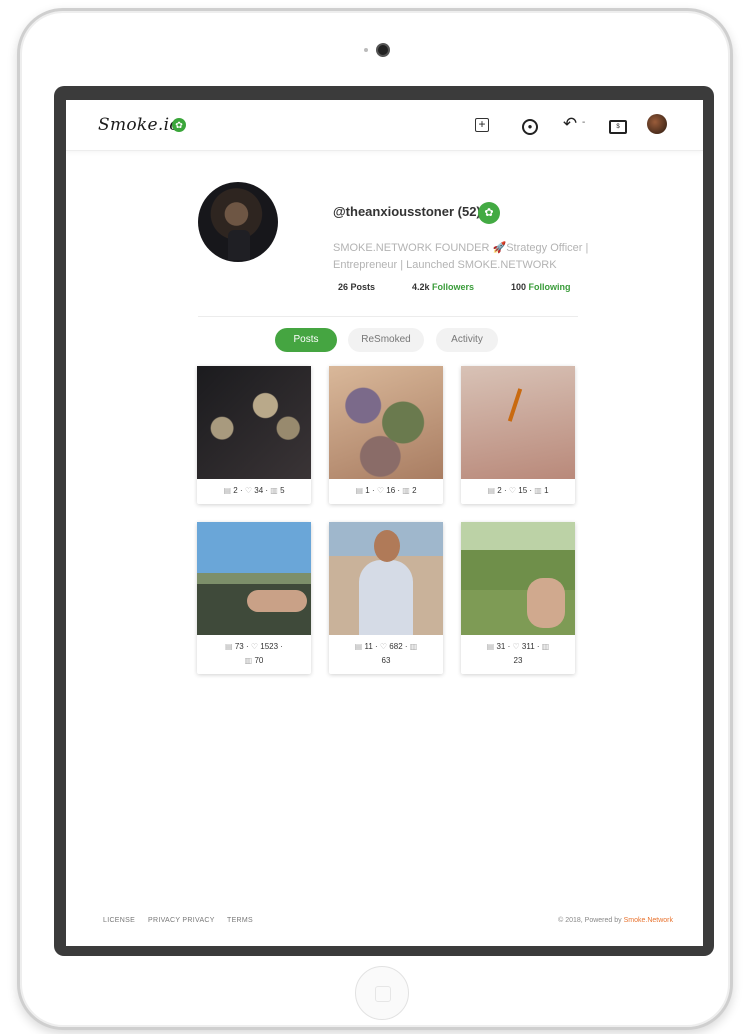 Image resolution: width=752 pixels, height=1034 pixels. I want to click on post-stats: ▤ 2 · ♡ 34 · ▥ 5, so click(254, 490).